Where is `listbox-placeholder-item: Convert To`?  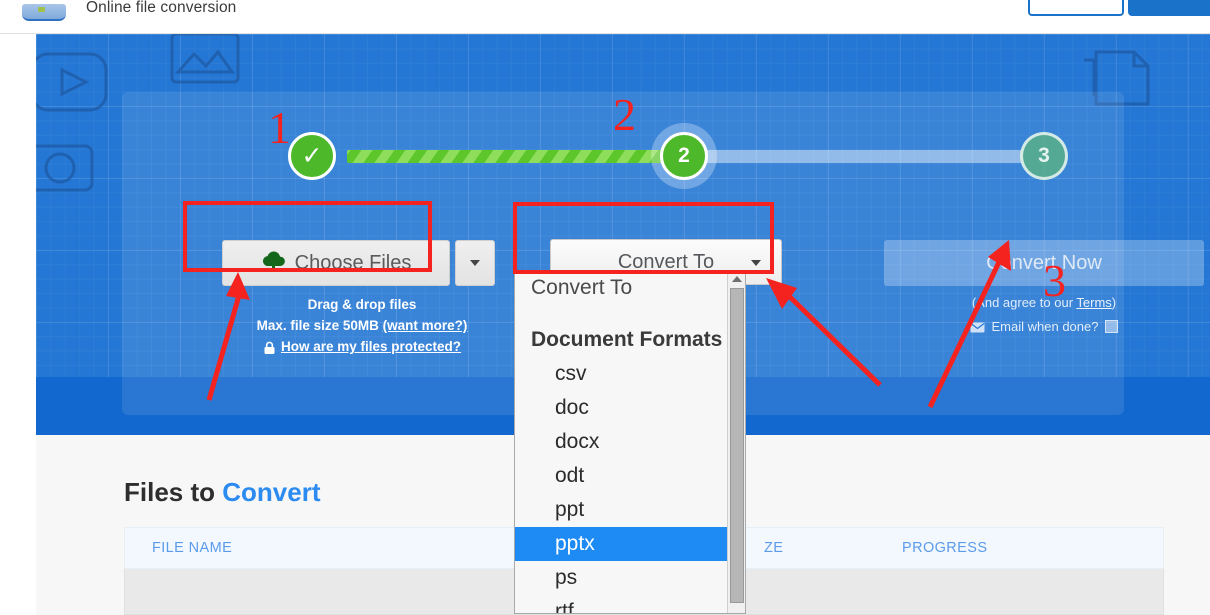
listbox-placeholder-item: Convert To is located at coordinates (630, 288).